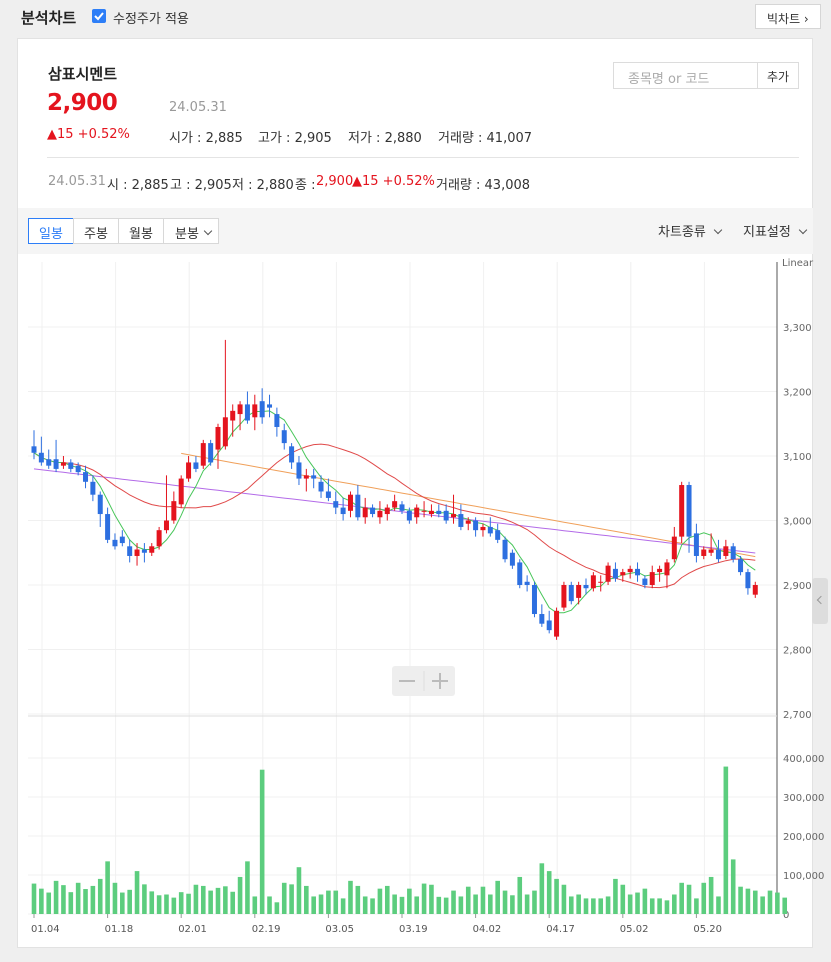  Describe the element at coordinates (707, 929) in the screenshot. I see `x-tick-label: 05.20` at that location.